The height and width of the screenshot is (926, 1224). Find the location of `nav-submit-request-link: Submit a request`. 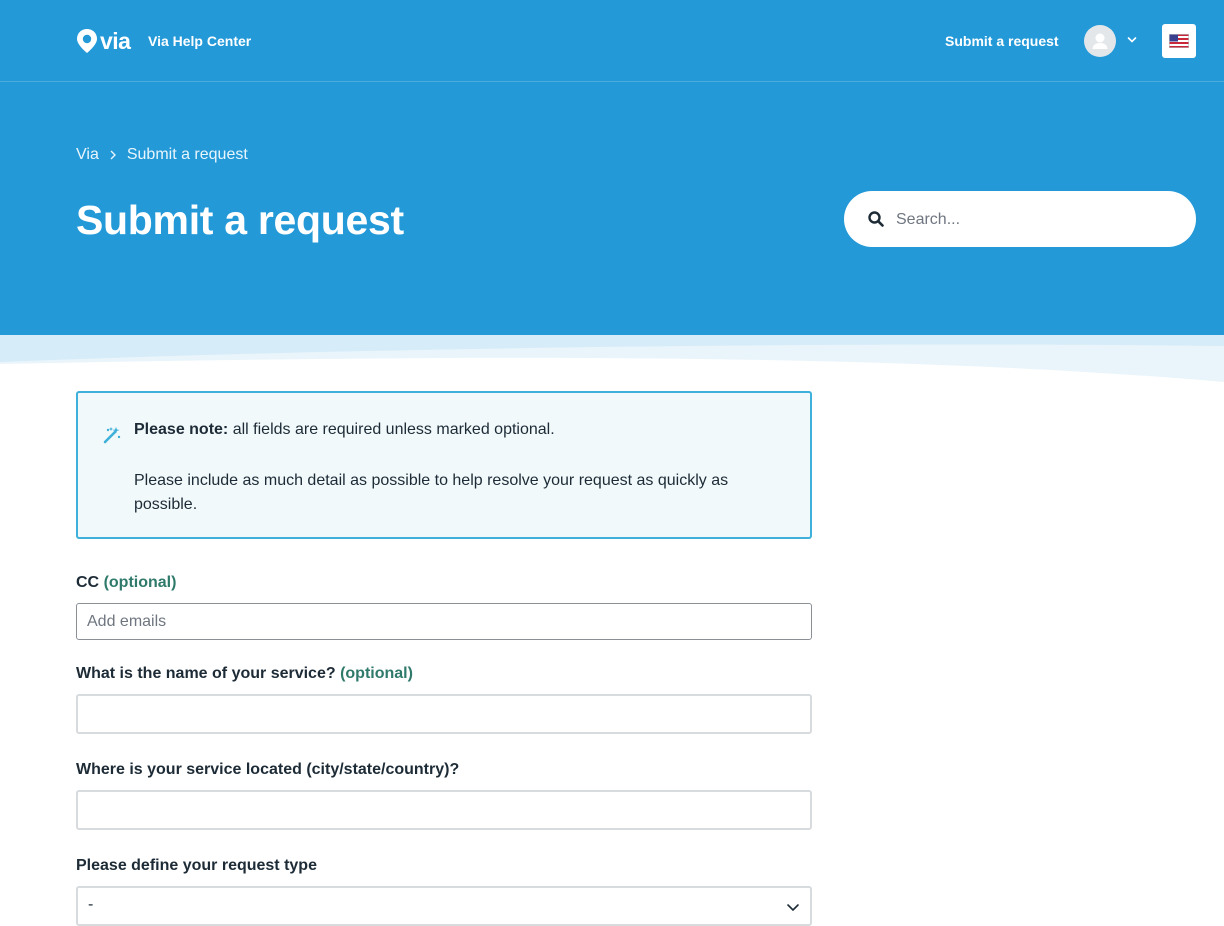

nav-submit-request-link: Submit a request is located at coordinates (1002, 41).